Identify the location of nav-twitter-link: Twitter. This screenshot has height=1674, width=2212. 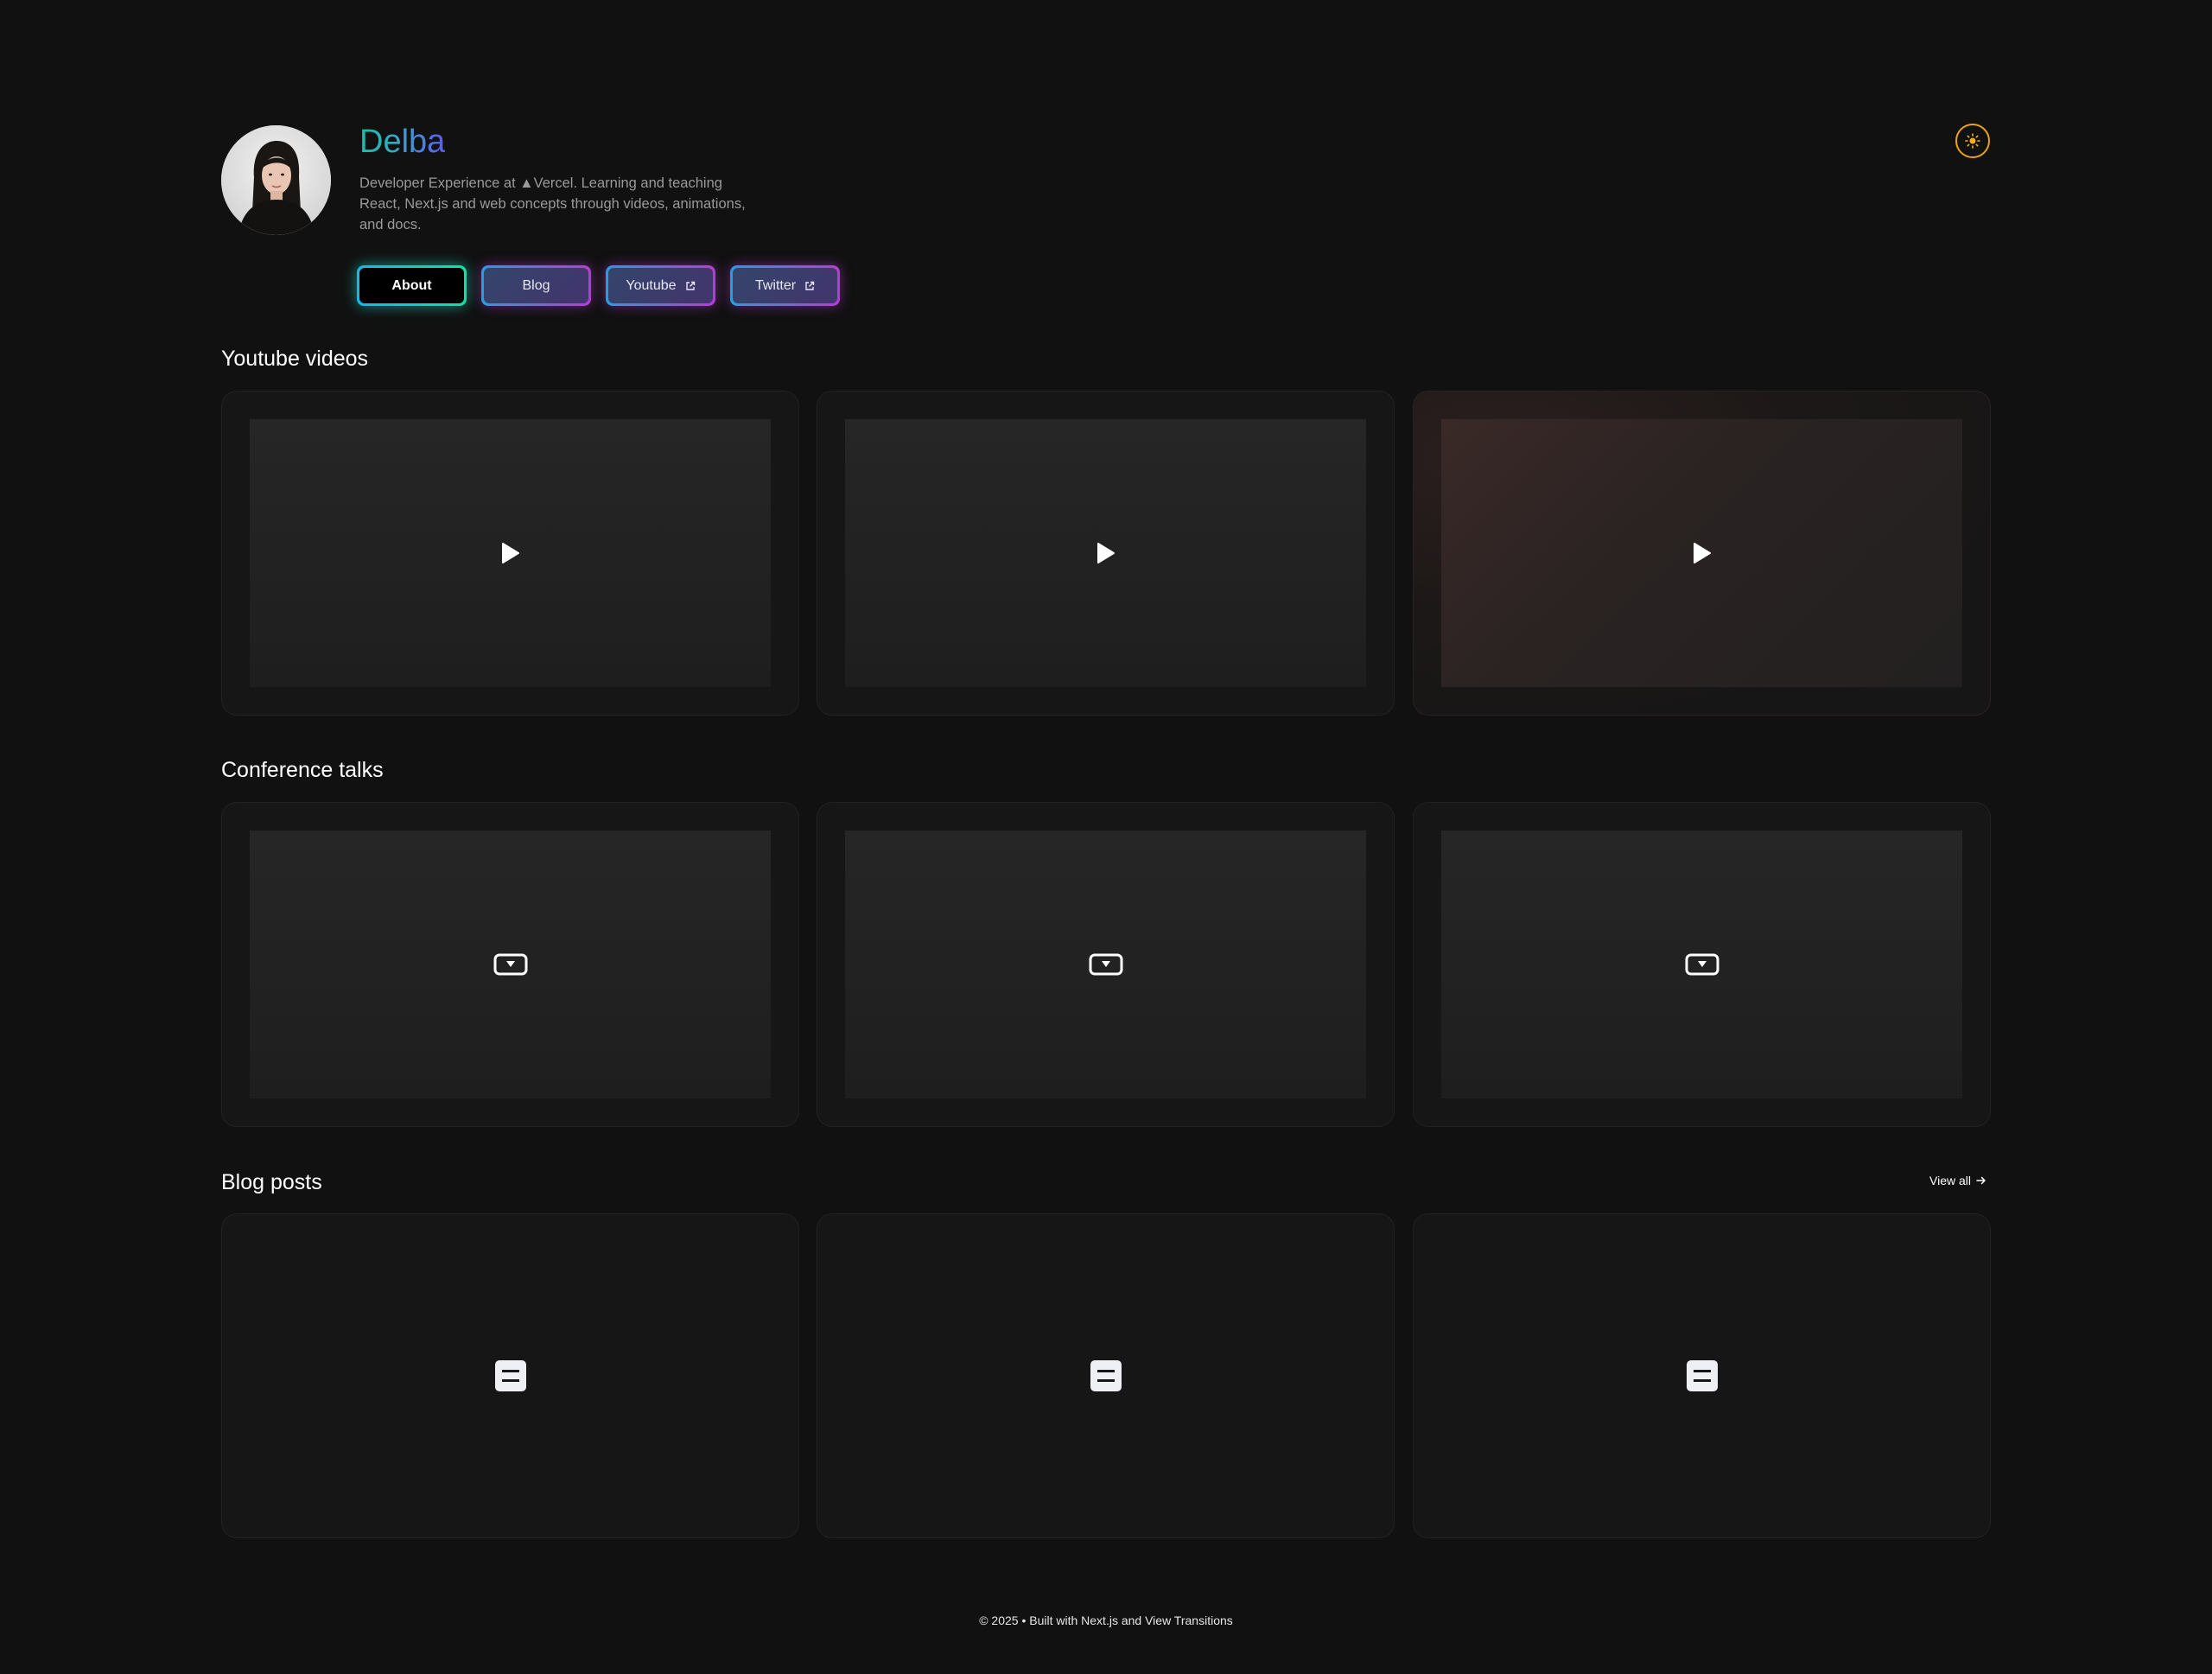
(785, 285).